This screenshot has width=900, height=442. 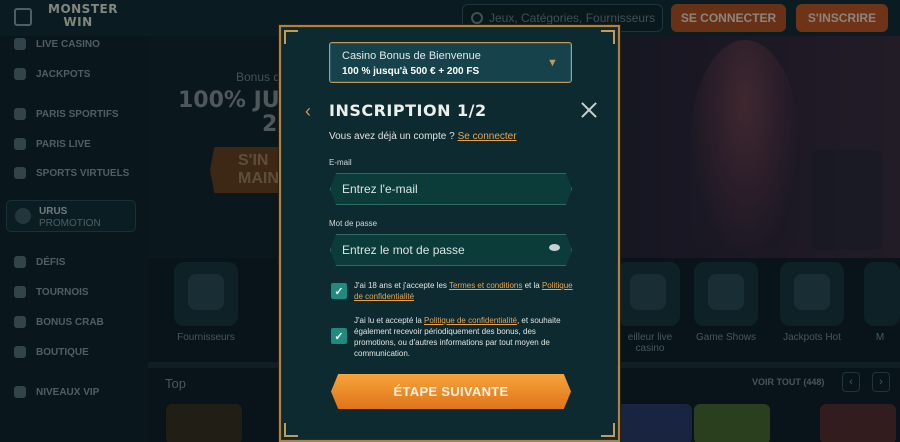 What do you see at coordinates (552, 63) in the screenshot?
I see `chevron-down-icon: ▼` at bounding box center [552, 63].